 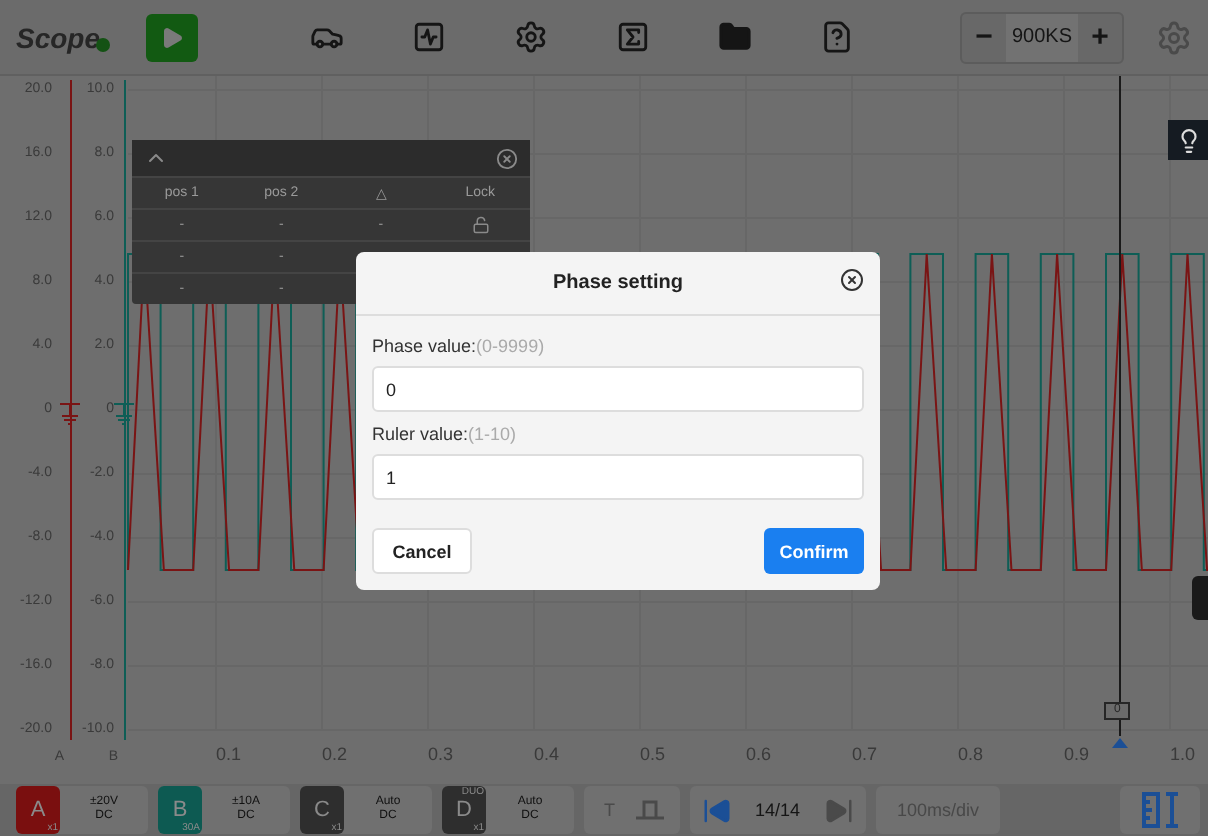 I want to click on zoom-value: 900KS, so click(x=1041, y=37).